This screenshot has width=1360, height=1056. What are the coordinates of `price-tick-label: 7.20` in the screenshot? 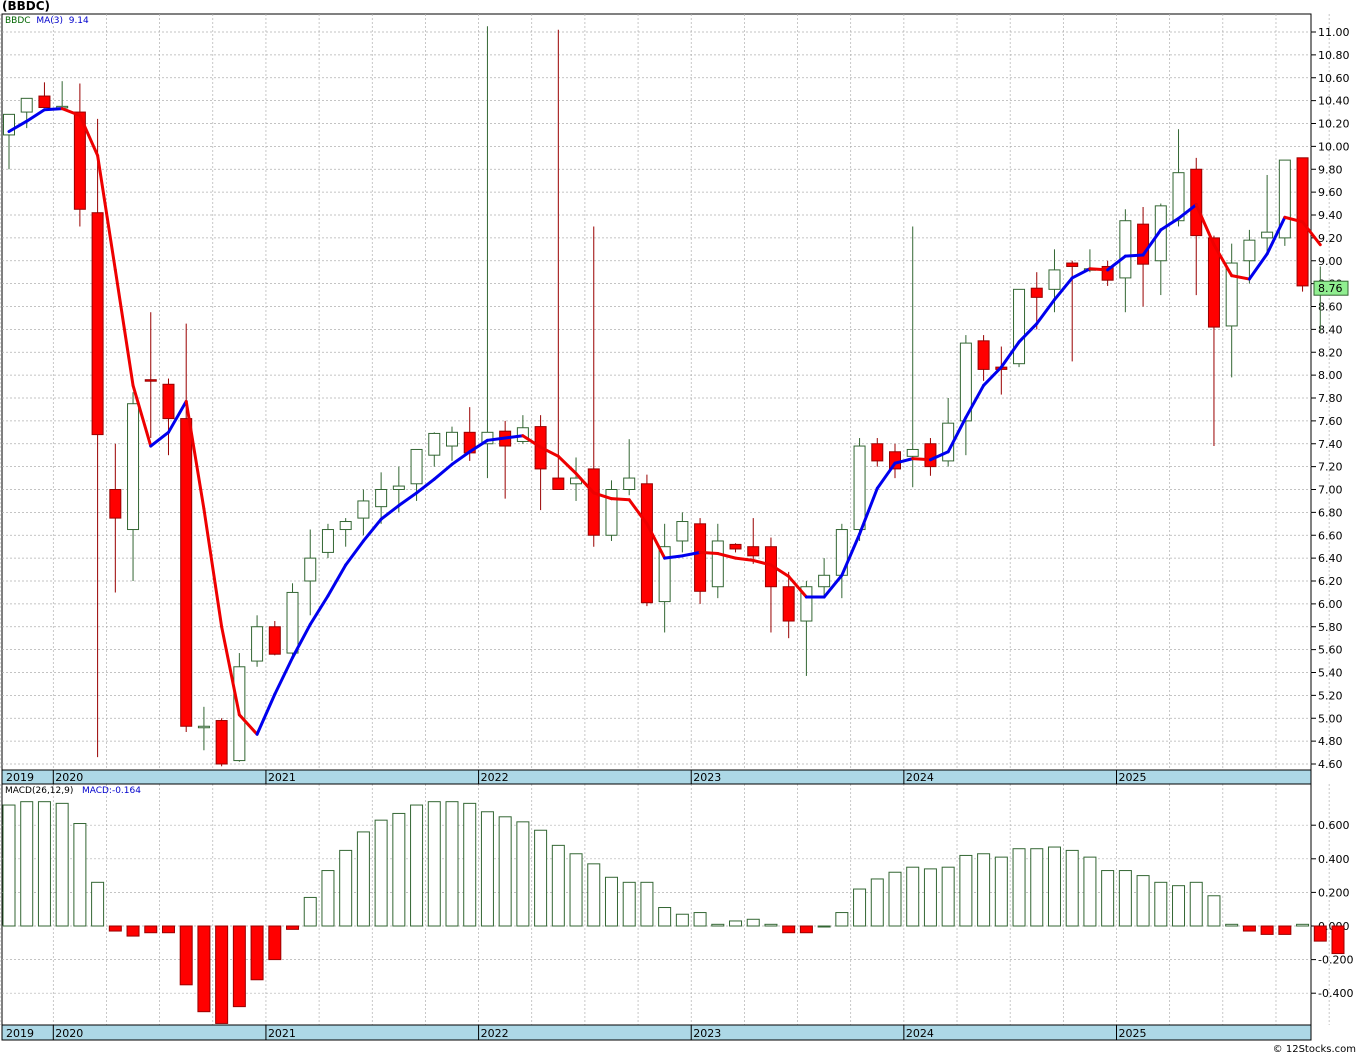 It's located at (1330, 467).